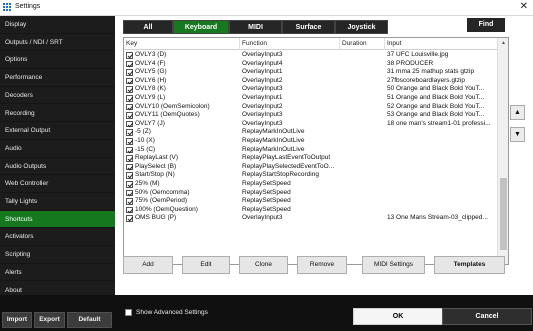 Image resolution: width=533 pixels, height=331 pixels. I want to click on row-key: 50% (Oemcomma), so click(162, 192).